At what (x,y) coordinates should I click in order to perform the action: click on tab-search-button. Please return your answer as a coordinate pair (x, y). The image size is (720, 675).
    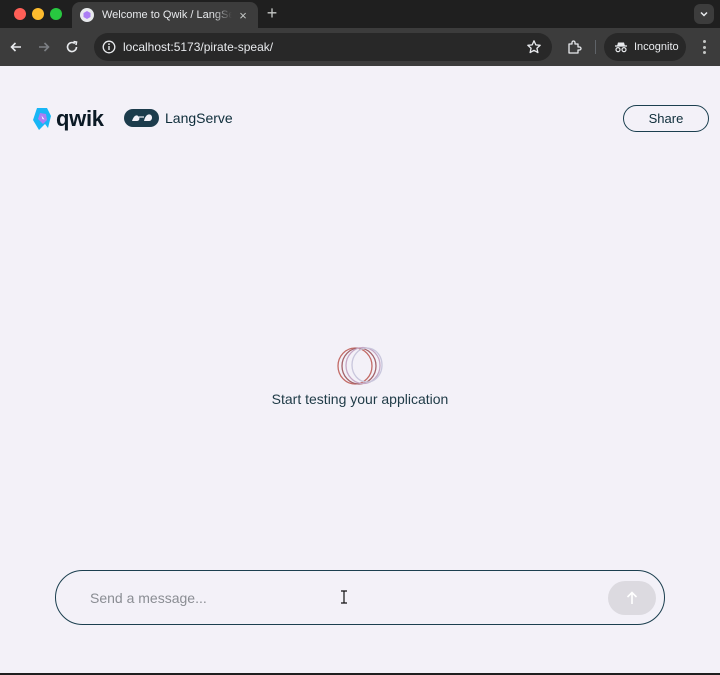
    Looking at the image, I should click on (704, 14).